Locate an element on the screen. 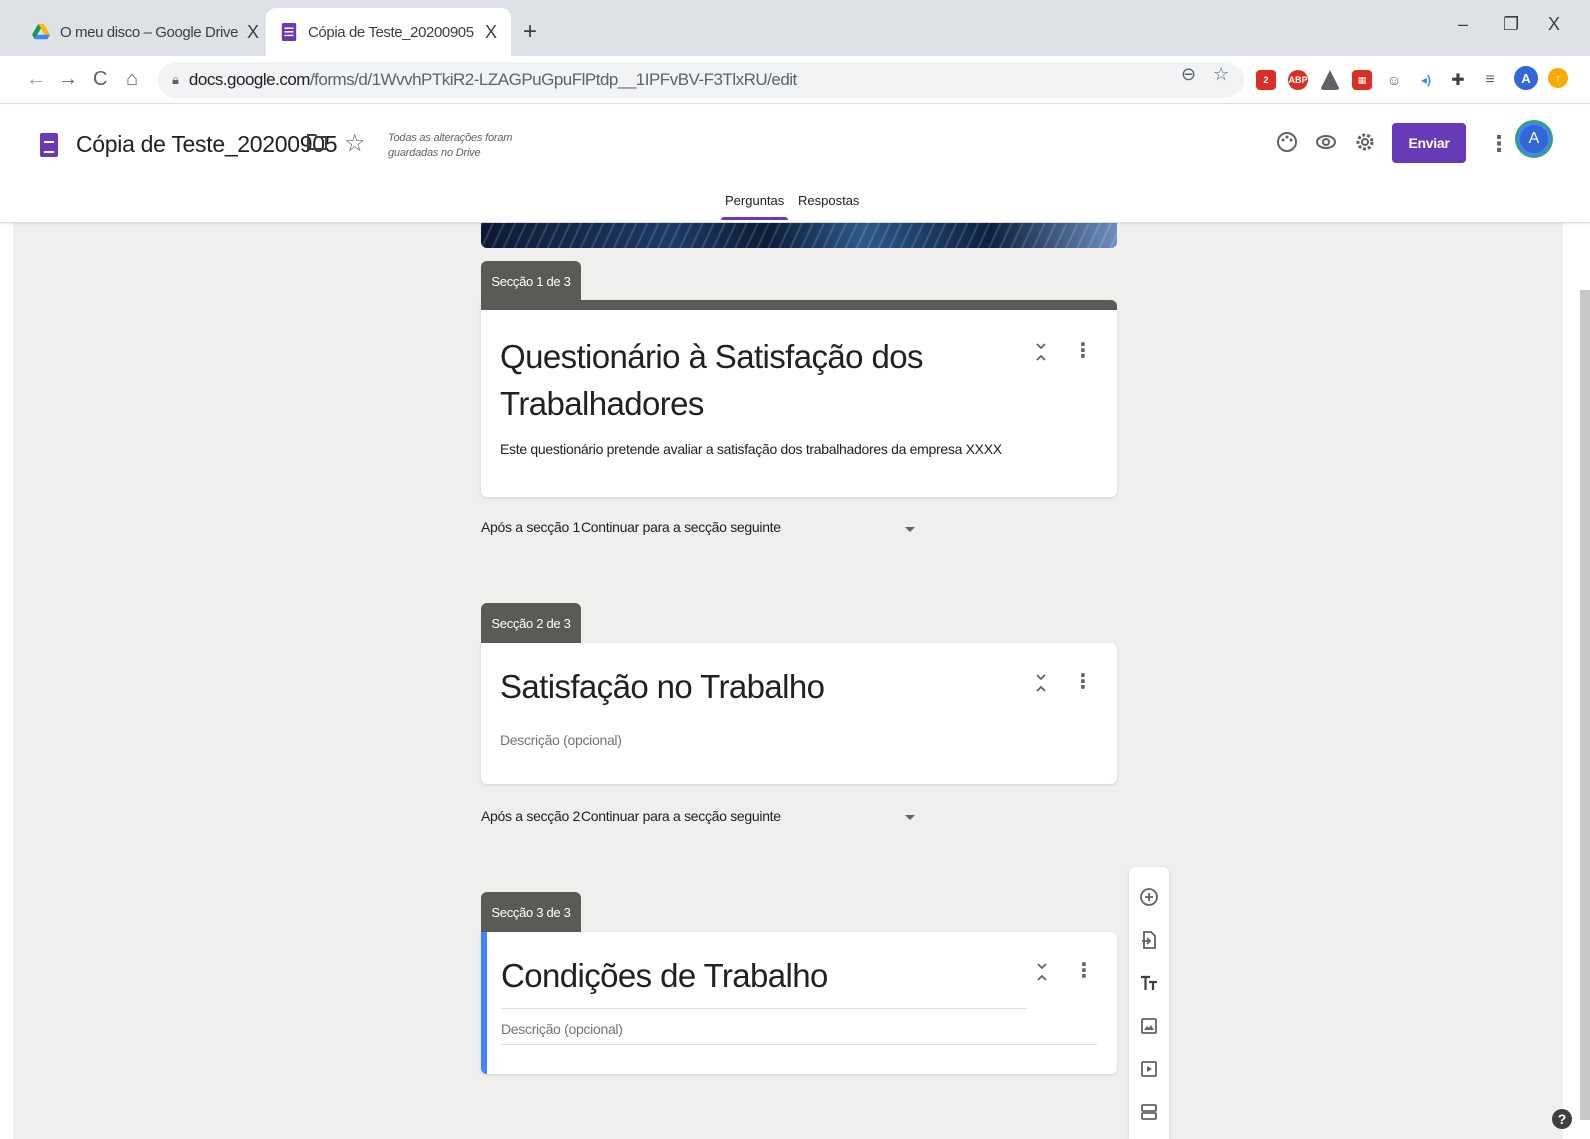 This screenshot has height=1139, width=1590. extension-robot-icon: ☺ is located at coordinates (1394, 80).